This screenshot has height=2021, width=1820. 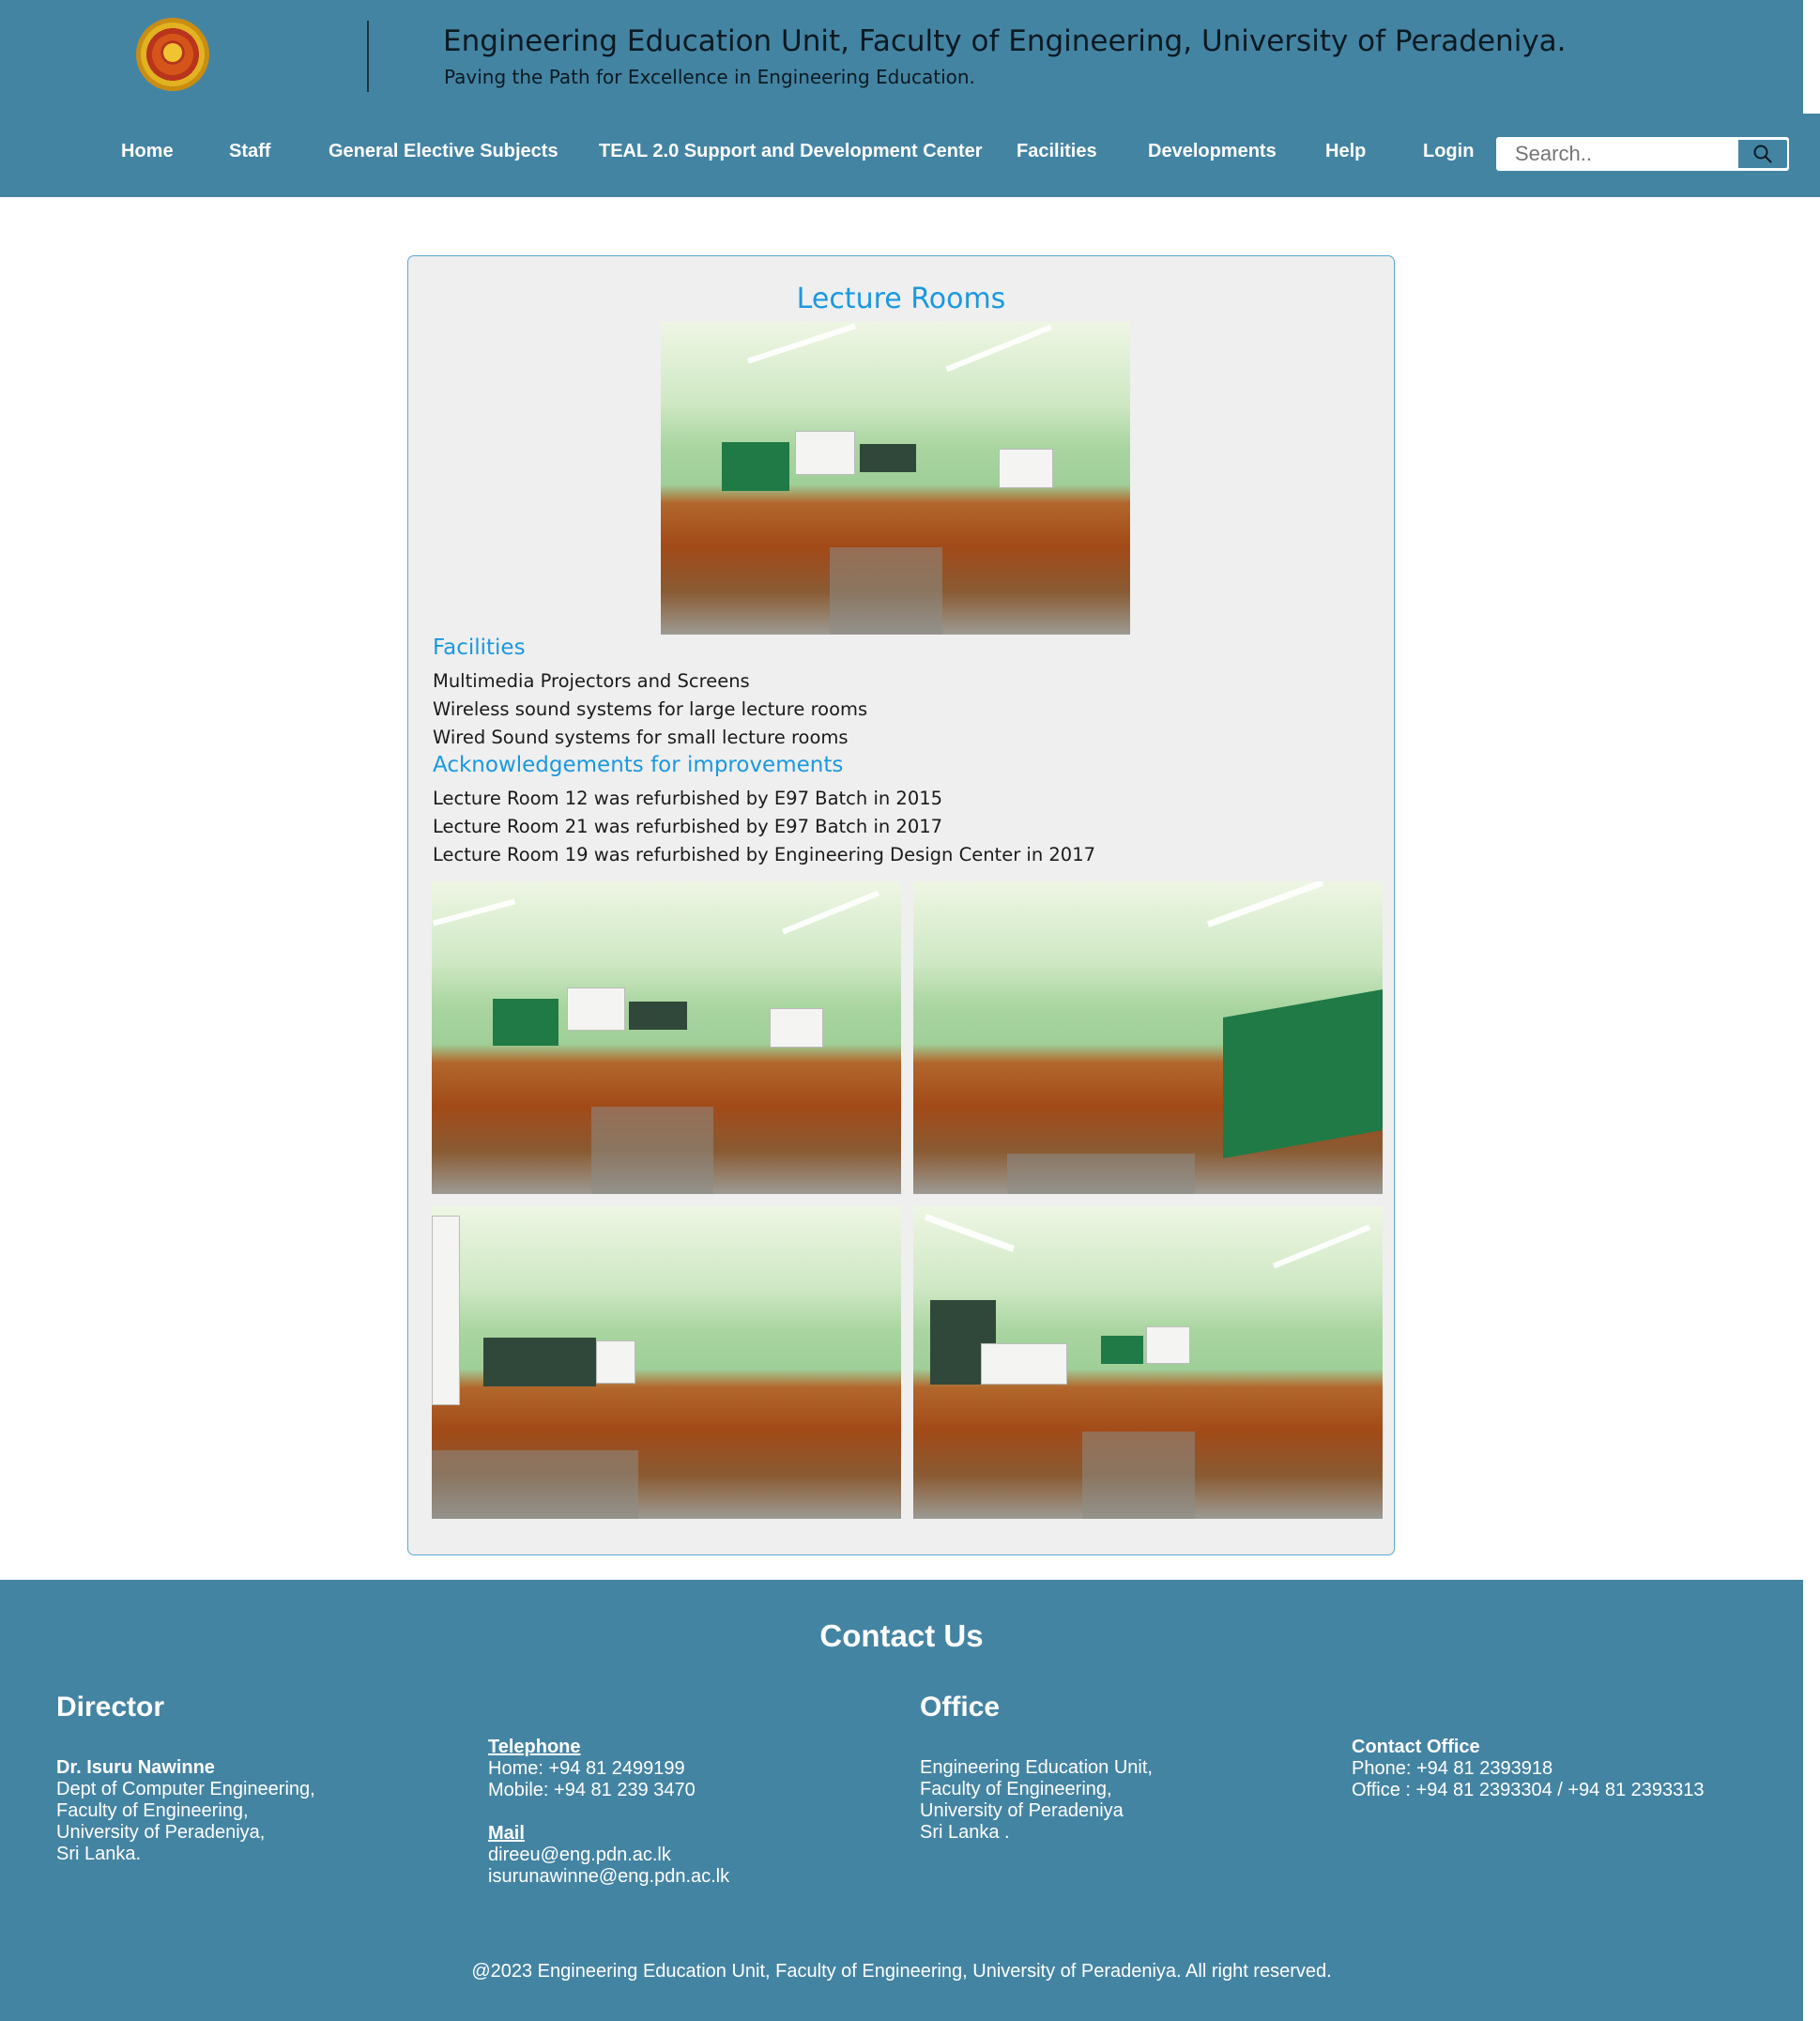 What do you see at coordinates (579, 1855) in the screenshot?
I see `mail-link: direeu@eng.pdn.ac.lk` at bounding box center [579, 1855].